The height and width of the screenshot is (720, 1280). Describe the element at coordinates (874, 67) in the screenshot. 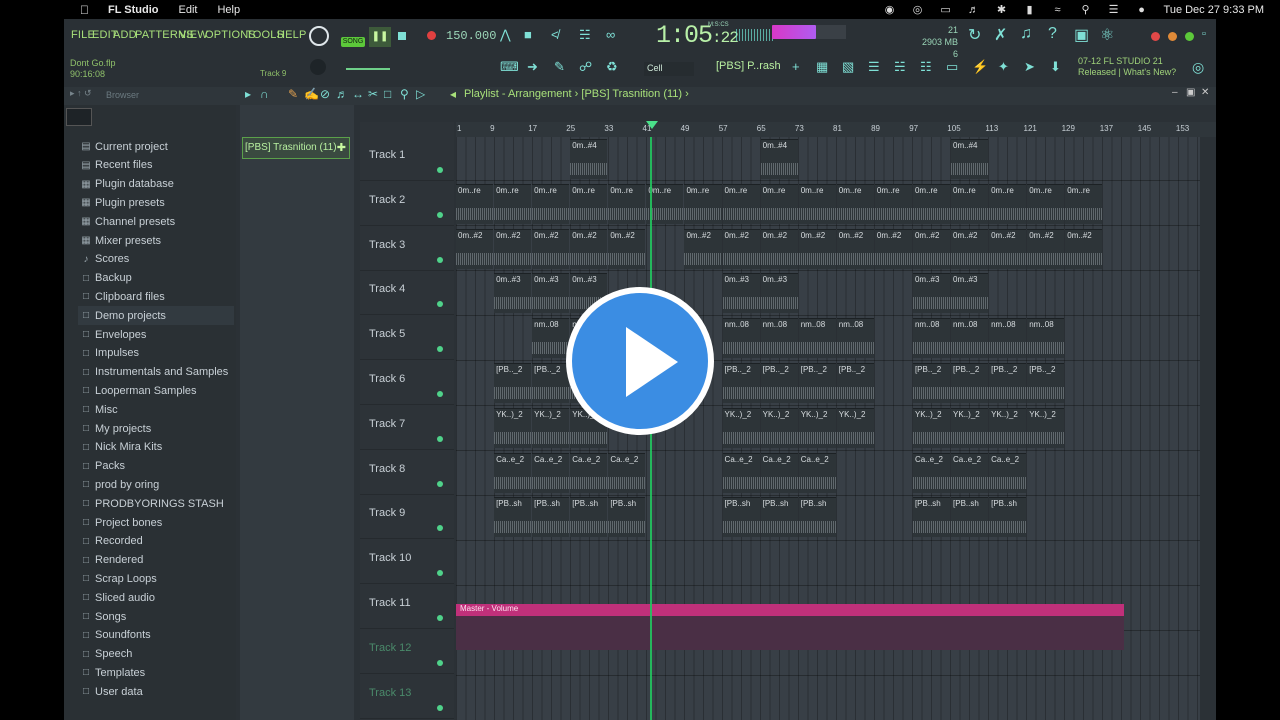

I see `channel-rack-icon: ☰` at that location.